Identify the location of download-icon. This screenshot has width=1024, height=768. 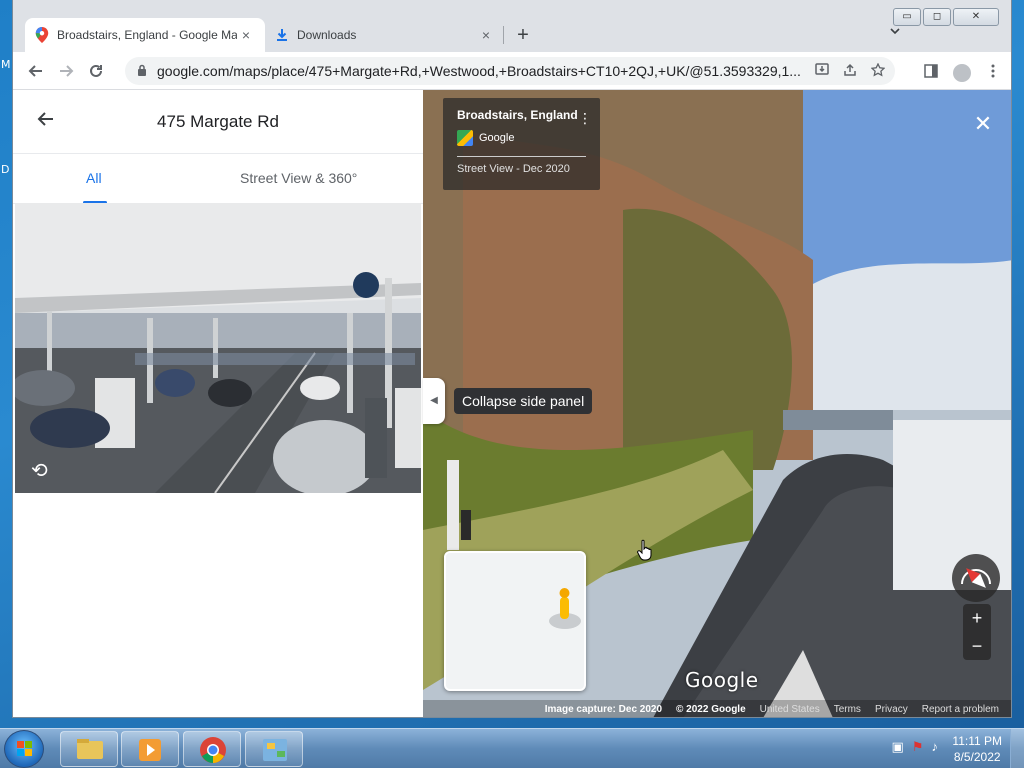
(282, 35).